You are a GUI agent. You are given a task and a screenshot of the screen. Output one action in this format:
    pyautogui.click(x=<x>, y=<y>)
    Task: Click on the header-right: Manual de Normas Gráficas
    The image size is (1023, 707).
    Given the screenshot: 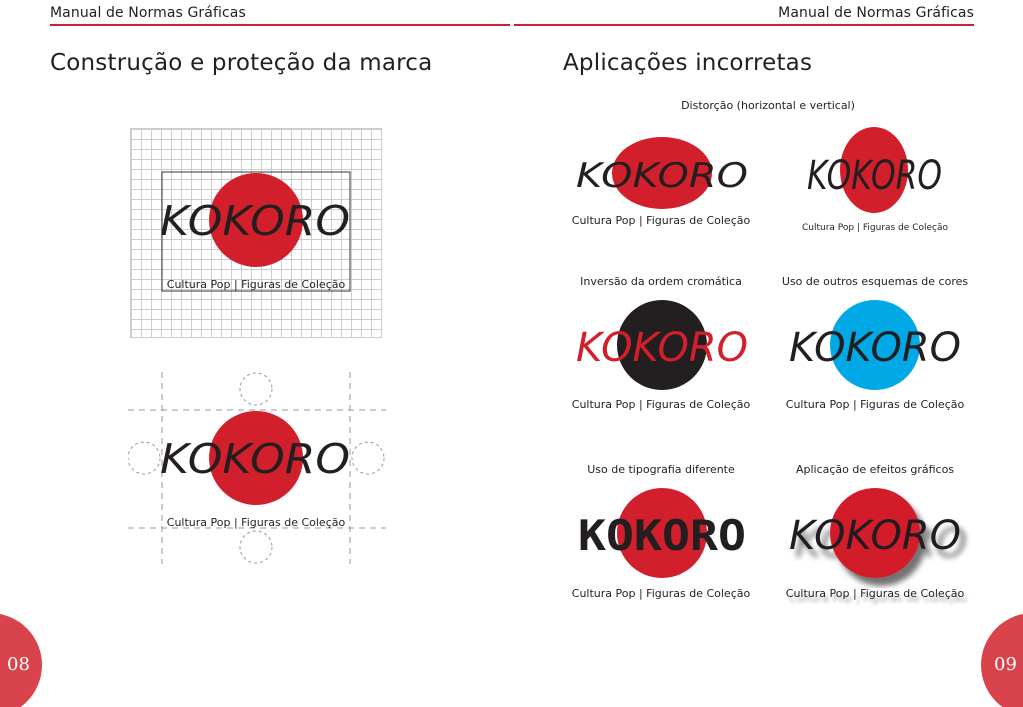 What is the action you would take?
    pyautogui.click(x=876, y=13)
    